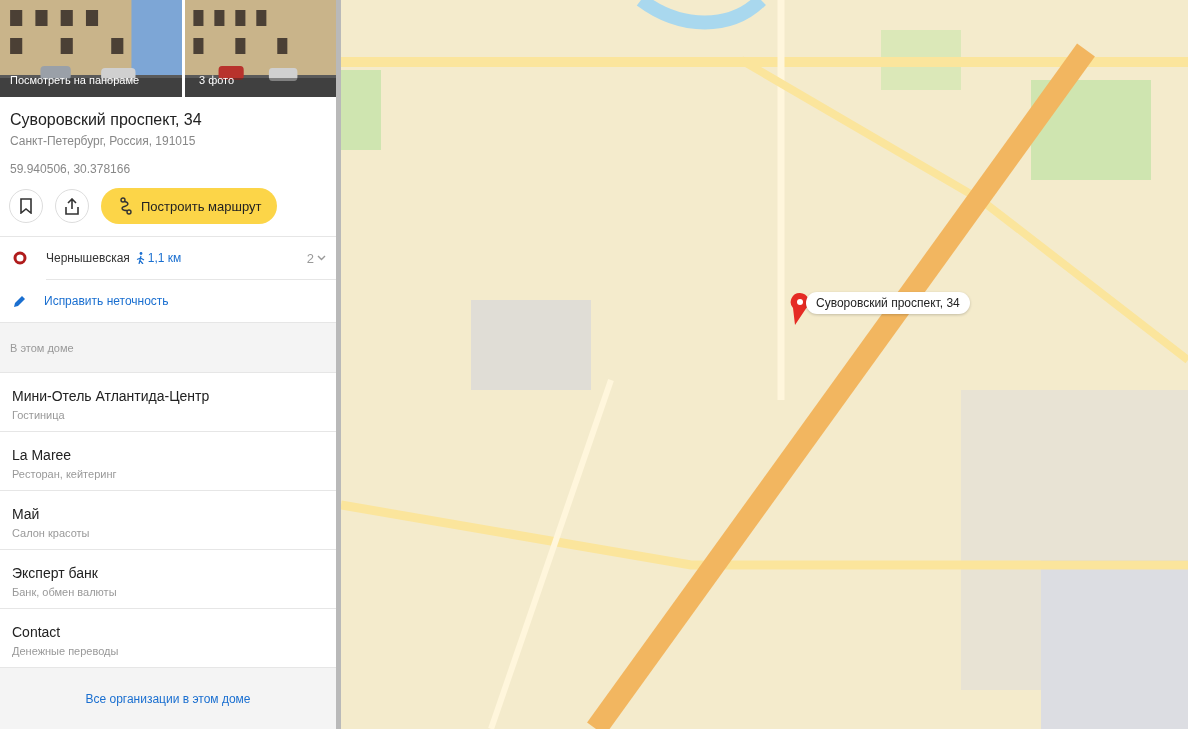  What do you see at coordinates (19, 301) in the screenshot?
I see `pencil-icon` at bounding box center [19, 301].